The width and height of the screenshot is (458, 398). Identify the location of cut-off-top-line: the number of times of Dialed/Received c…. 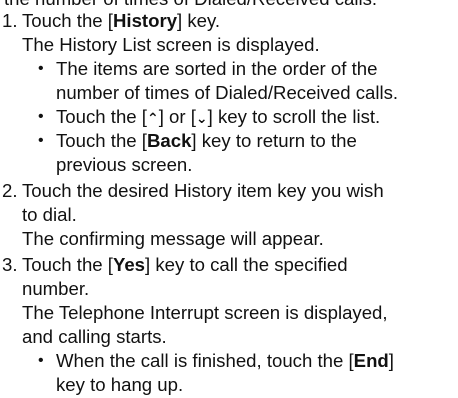
(190, 5).